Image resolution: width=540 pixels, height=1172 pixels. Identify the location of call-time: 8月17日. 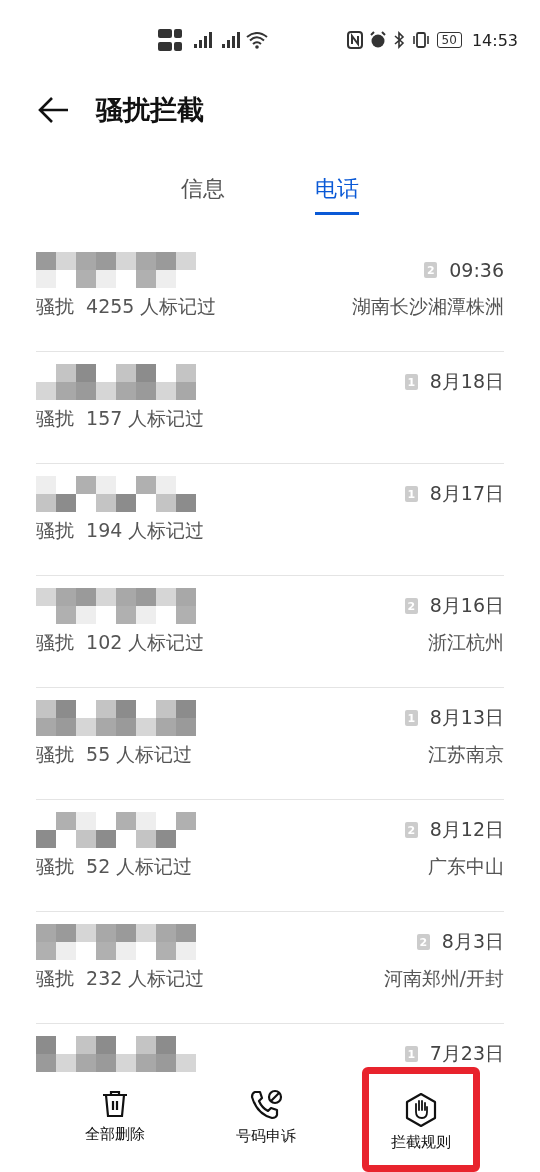
(466, 493).